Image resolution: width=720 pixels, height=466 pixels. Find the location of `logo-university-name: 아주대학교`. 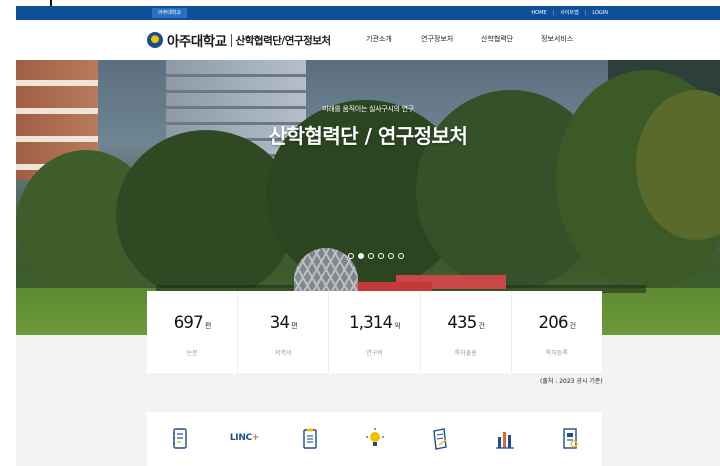

logo-university-name: 아주대학교 is located at coordinates (197, 42).